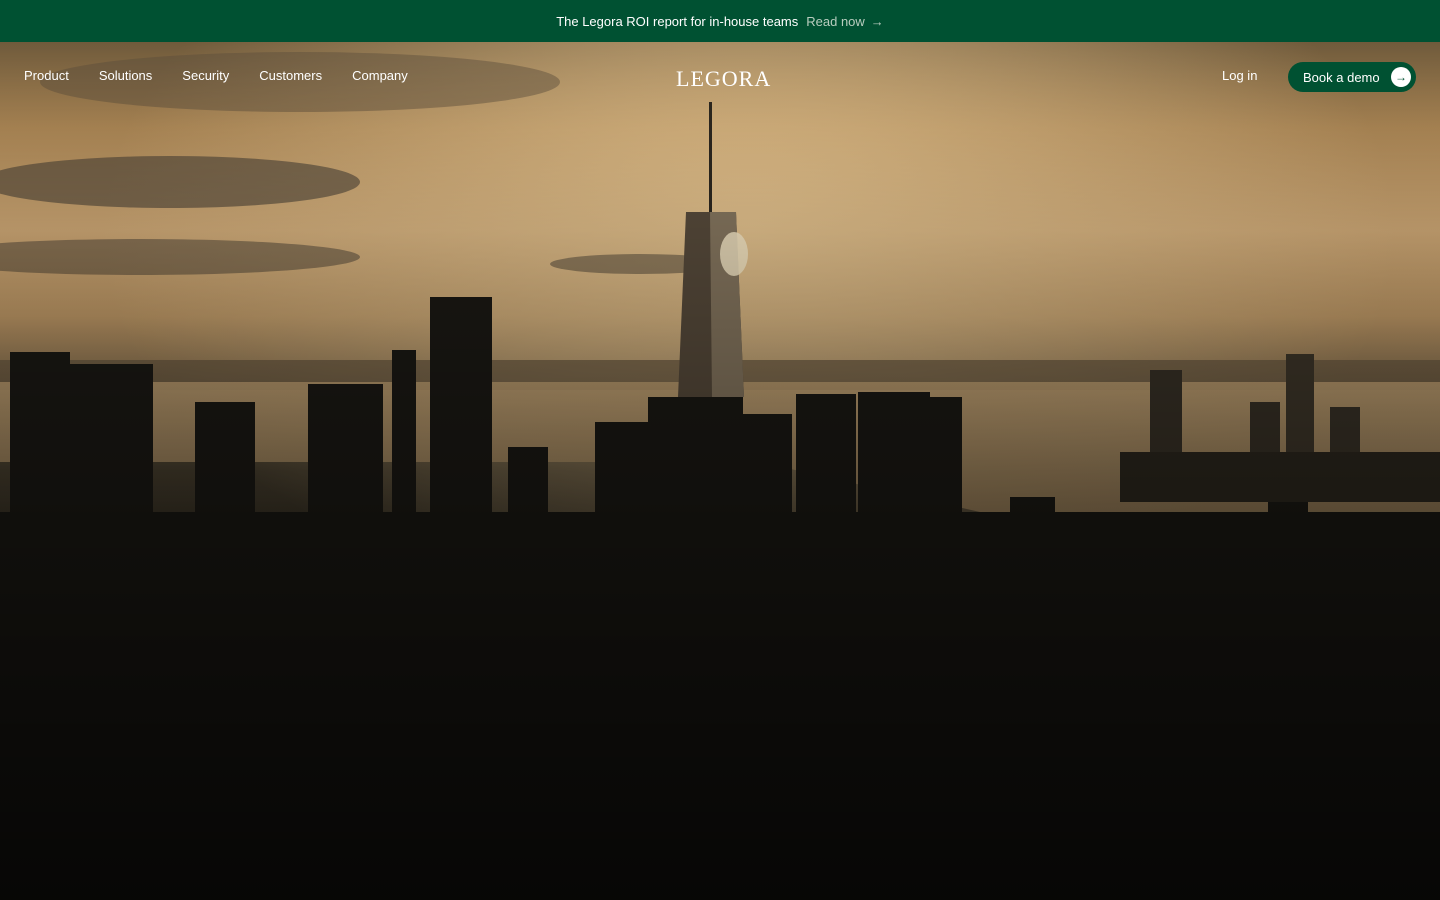  What do you see at coordinates (205, 75) in the screenshot?
I see `nav-security: Security` at bounding box center [205, 75].